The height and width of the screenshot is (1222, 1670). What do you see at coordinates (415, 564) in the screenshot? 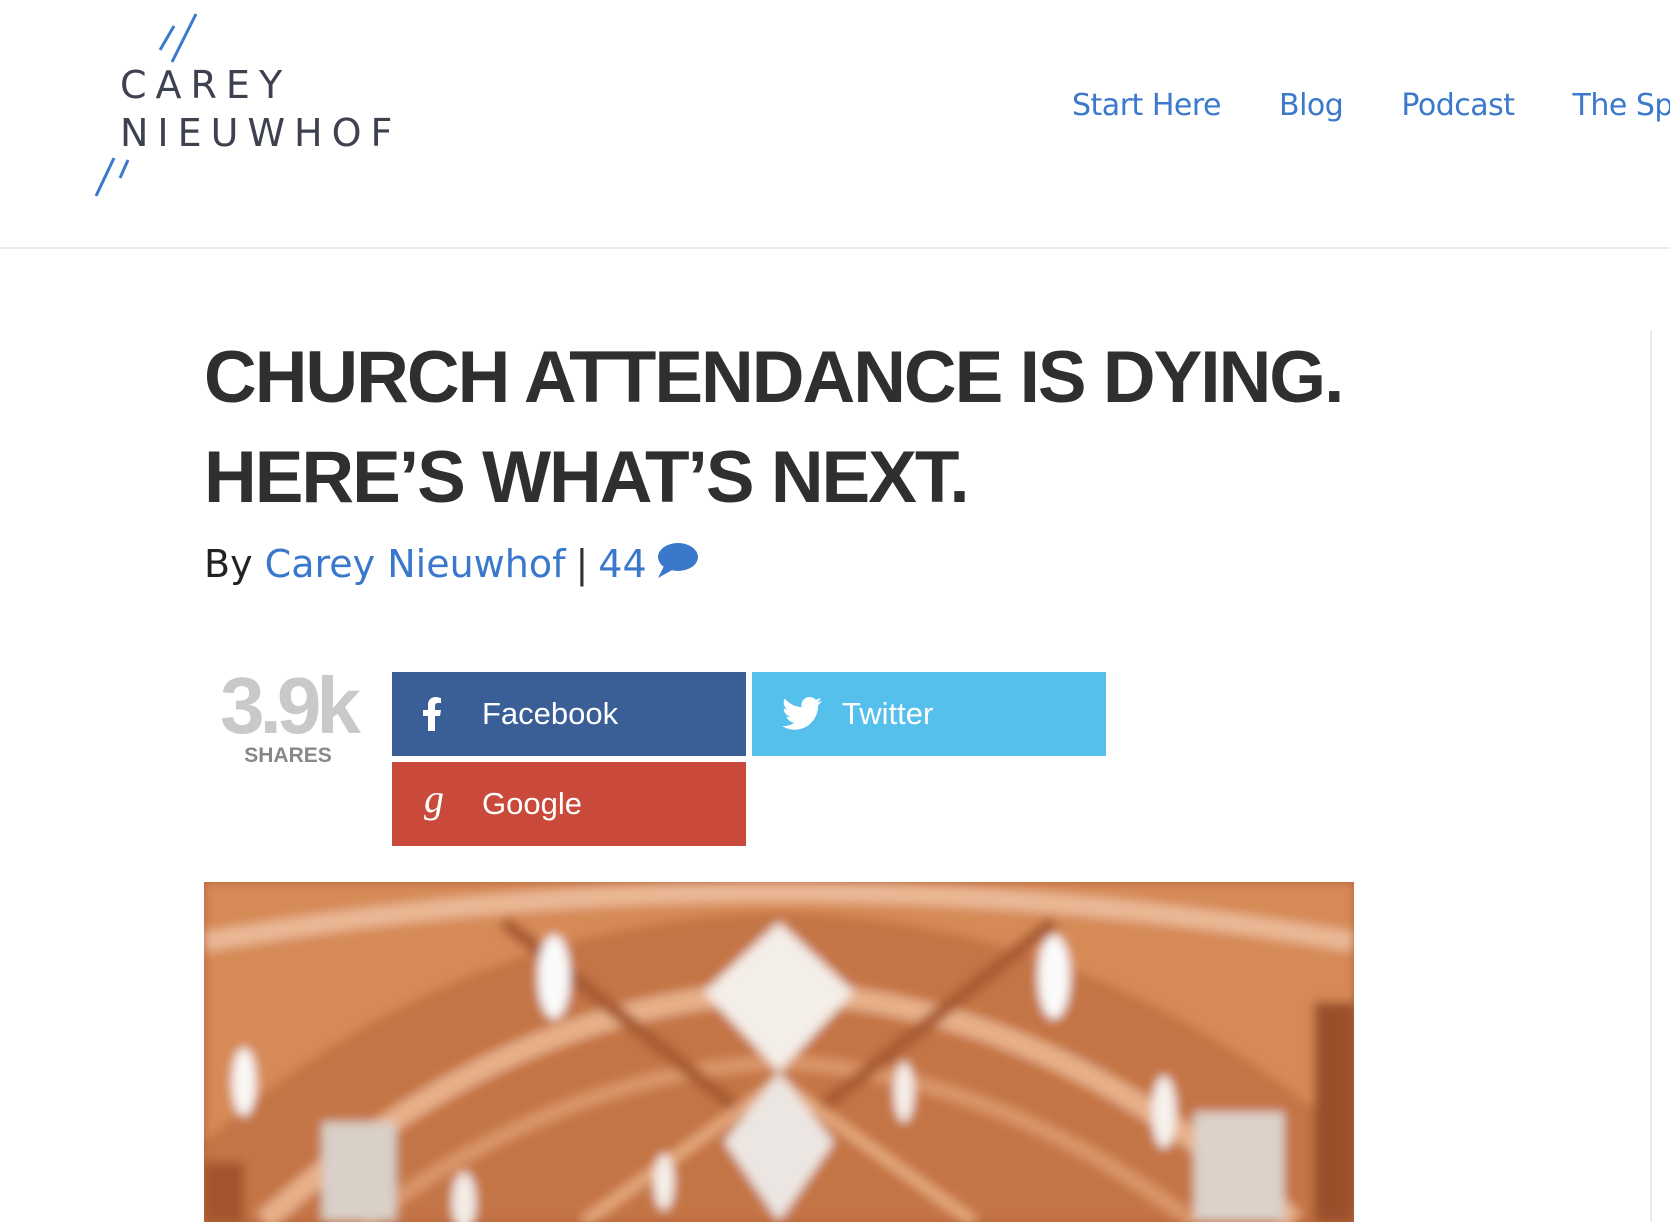
I see `author-link: Carey Nieuwhof` at bounding box center [415, 564].